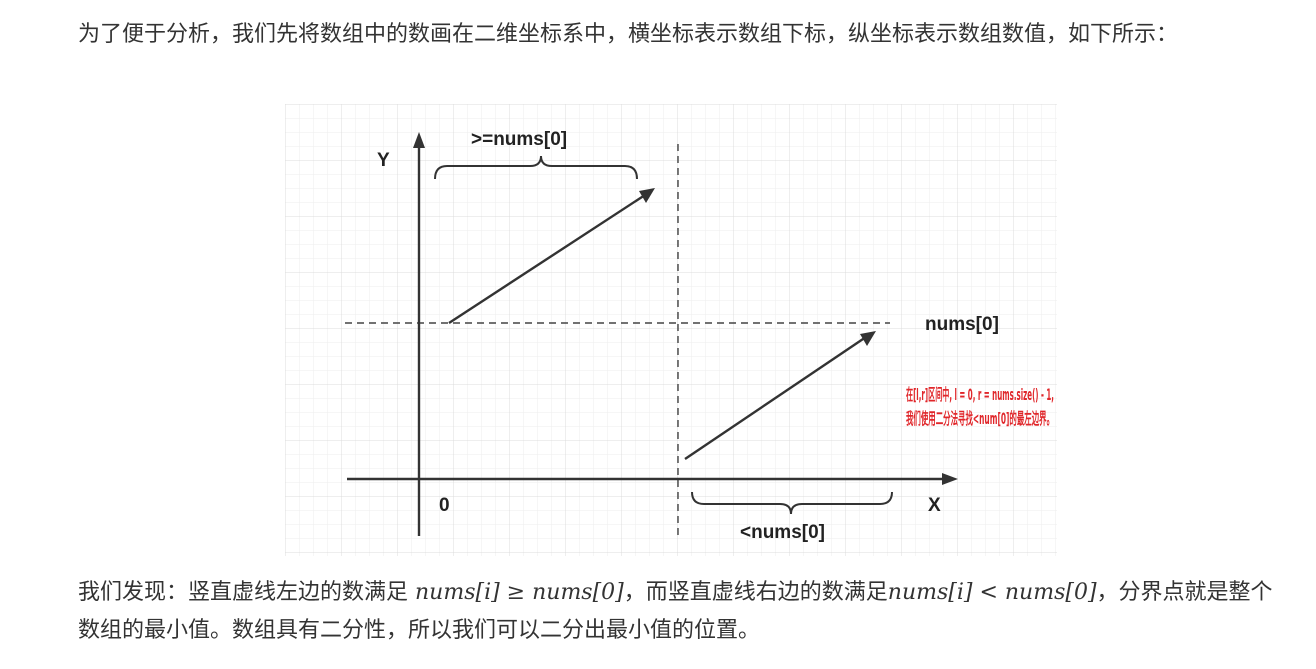 Image resolution: width=1316 pixels, height=669 pixels. I want to click on origin-label: 0, so click(444, 505).